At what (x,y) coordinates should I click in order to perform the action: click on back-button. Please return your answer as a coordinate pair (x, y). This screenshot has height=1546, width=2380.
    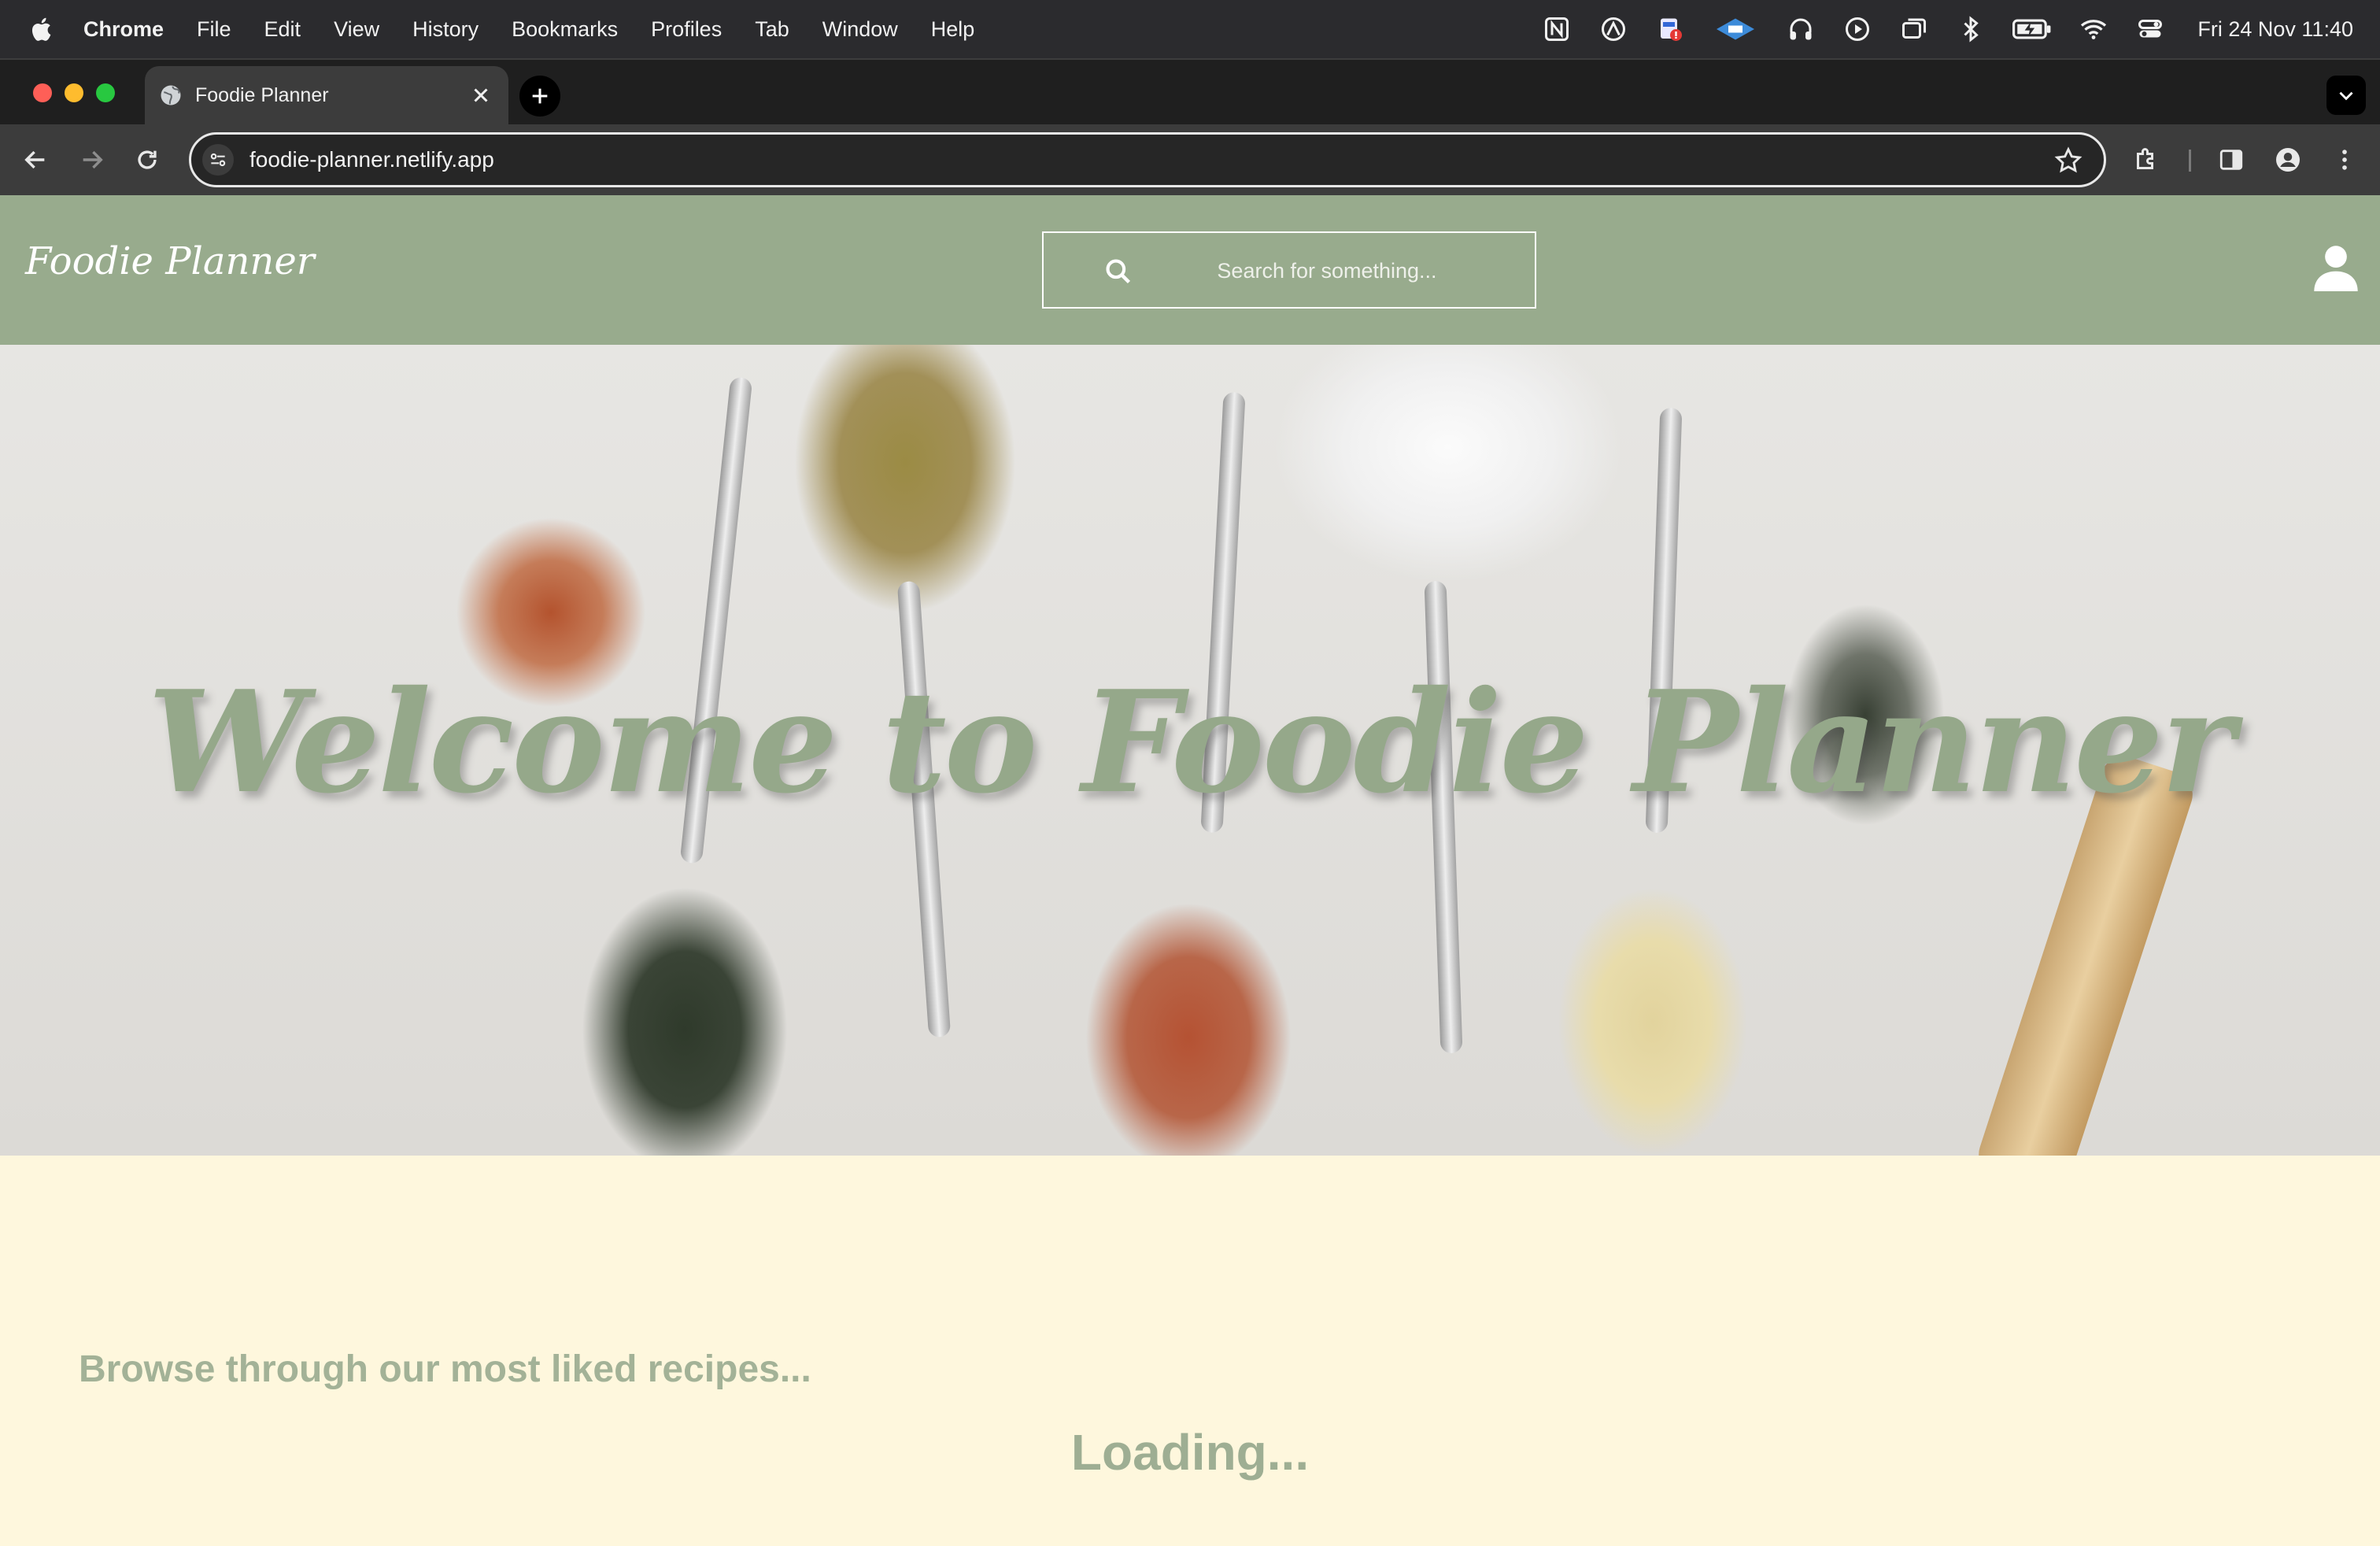
    Looking at the image, I should click on (35, 159).